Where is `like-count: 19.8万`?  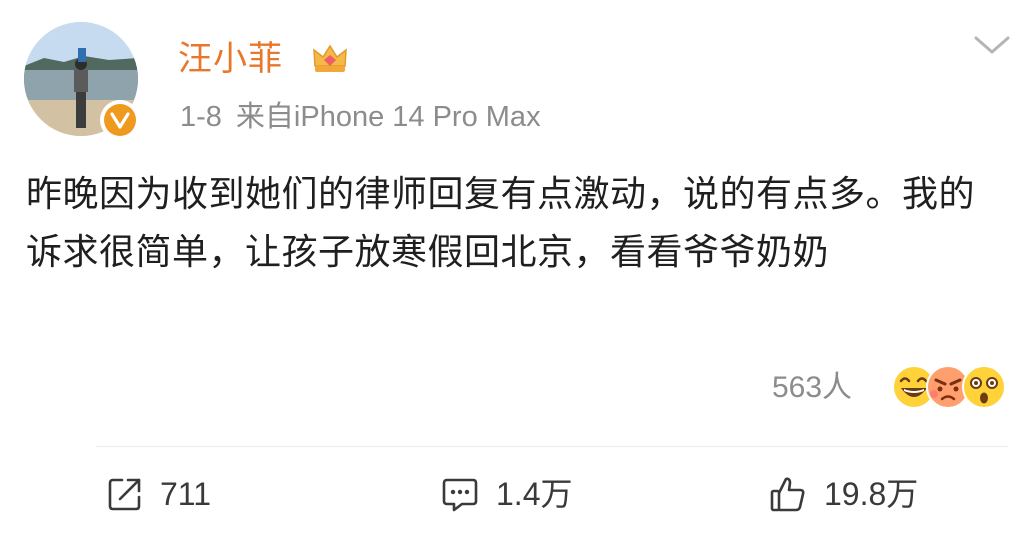 like-count: 19.8万 is located at coordinates (871, 494).